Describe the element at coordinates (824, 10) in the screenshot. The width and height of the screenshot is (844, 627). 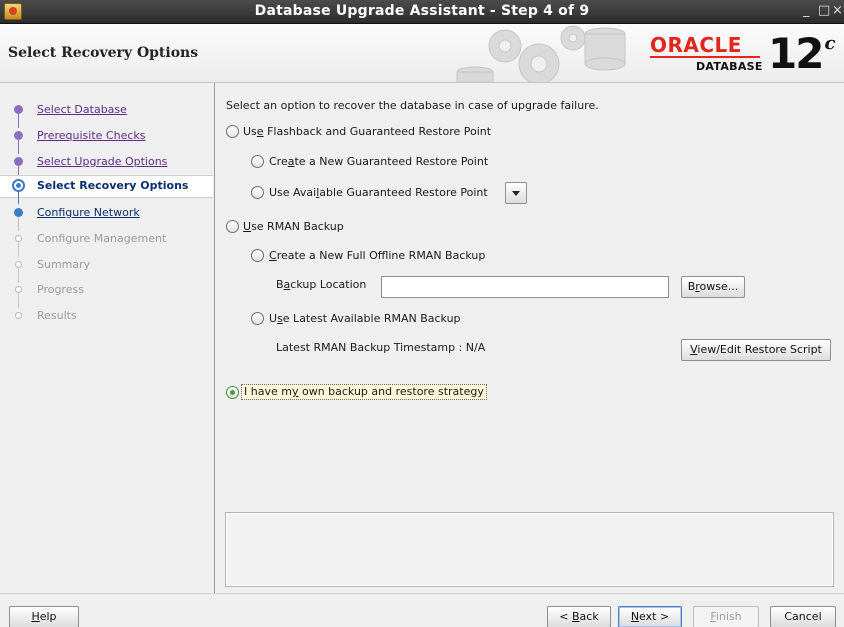
I see `maximize-button: □` at that location.